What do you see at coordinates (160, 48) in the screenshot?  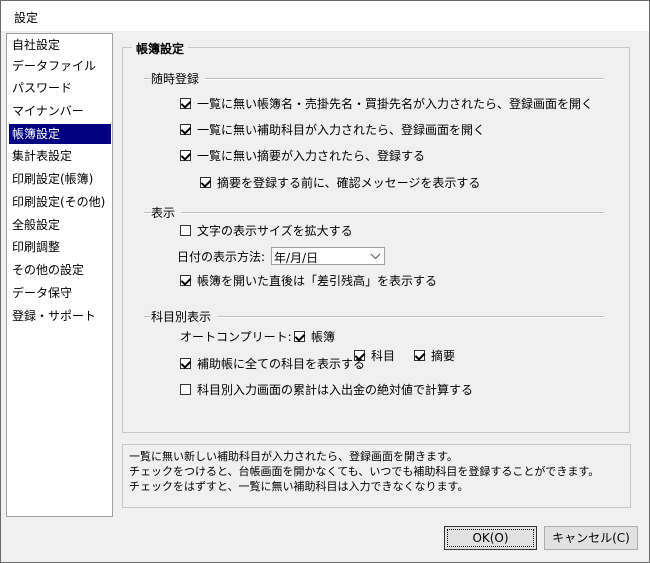 I see `panel-title: 帳簿設定` at bounding box center [160, 48].